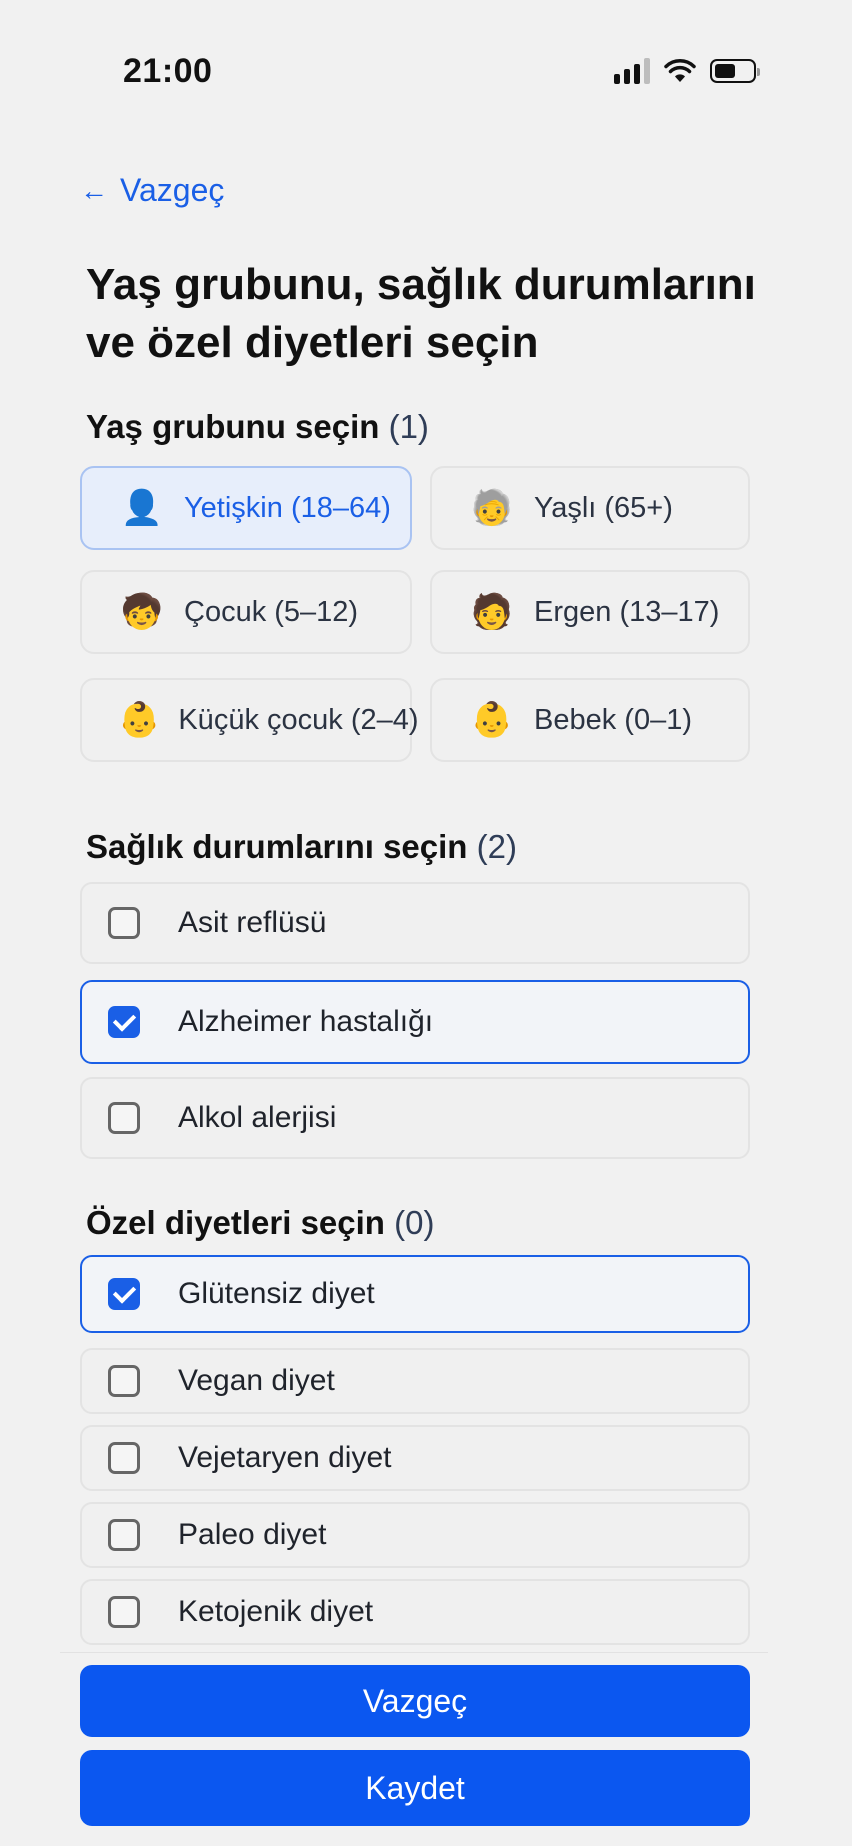 This screenshot has height=1846, width=852. I want to click on age-option-toddler: 👶 Küçük çocuk (2–4), so click(249, 720).